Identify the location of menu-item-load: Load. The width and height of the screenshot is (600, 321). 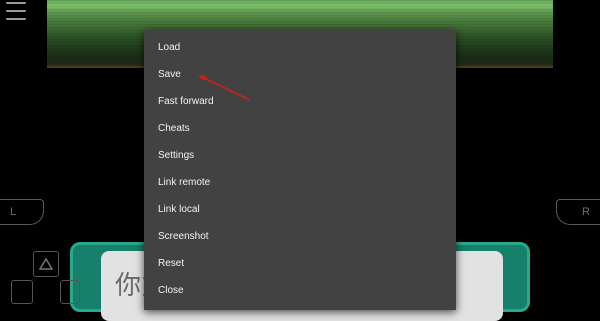
(300, 47).